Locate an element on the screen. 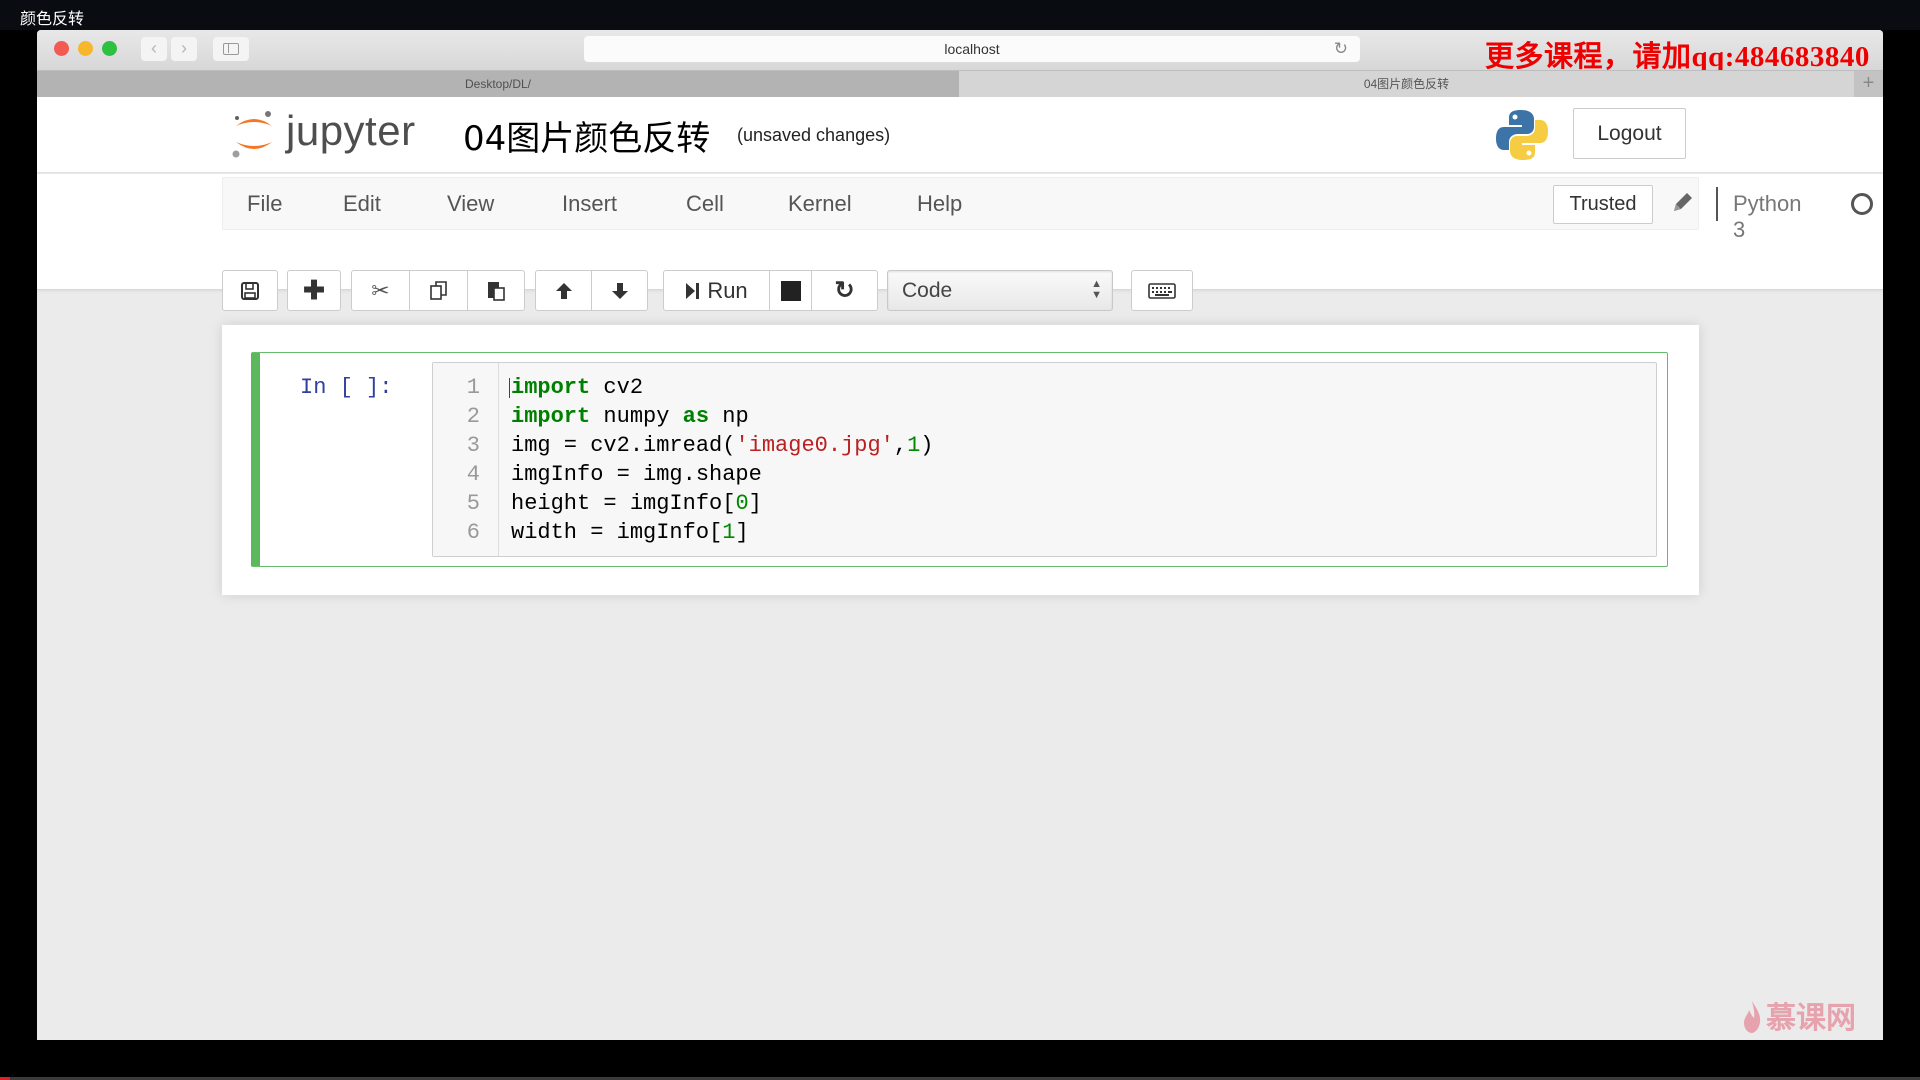 Image resolution: width=1920 pixels, height=1080 pixels. close-window-button is located at coordinates (61, 48).